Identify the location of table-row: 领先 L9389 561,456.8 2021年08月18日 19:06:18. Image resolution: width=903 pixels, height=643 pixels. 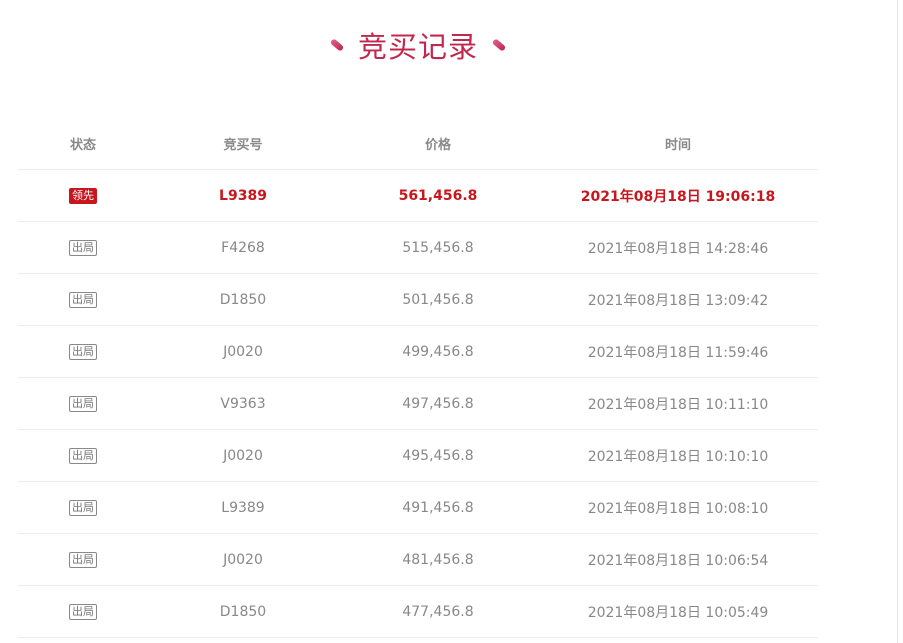
(418, 196).